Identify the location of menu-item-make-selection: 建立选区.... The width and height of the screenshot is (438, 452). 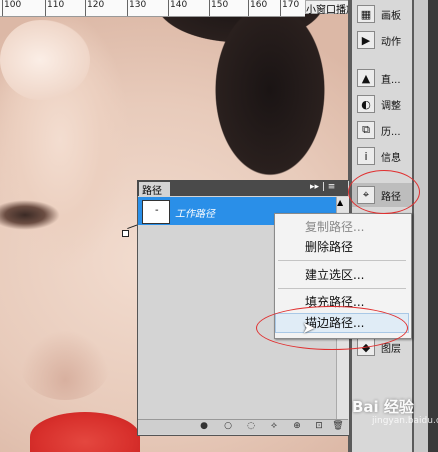
(342, 275).